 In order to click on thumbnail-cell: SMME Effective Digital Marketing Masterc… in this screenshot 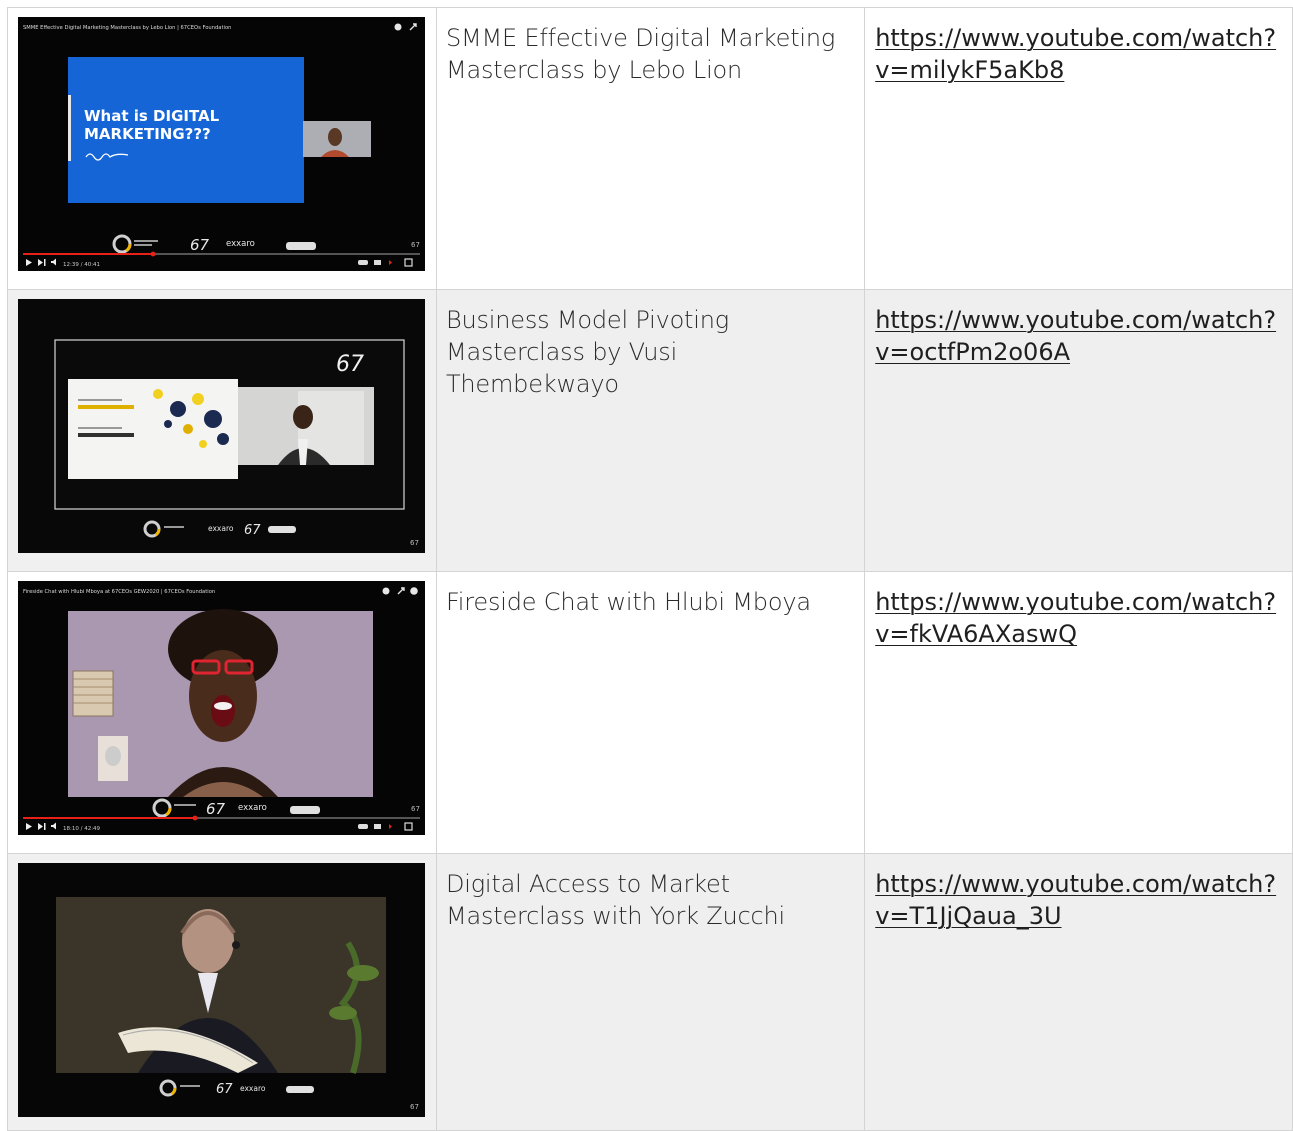, I will do `click(222, 148)`.